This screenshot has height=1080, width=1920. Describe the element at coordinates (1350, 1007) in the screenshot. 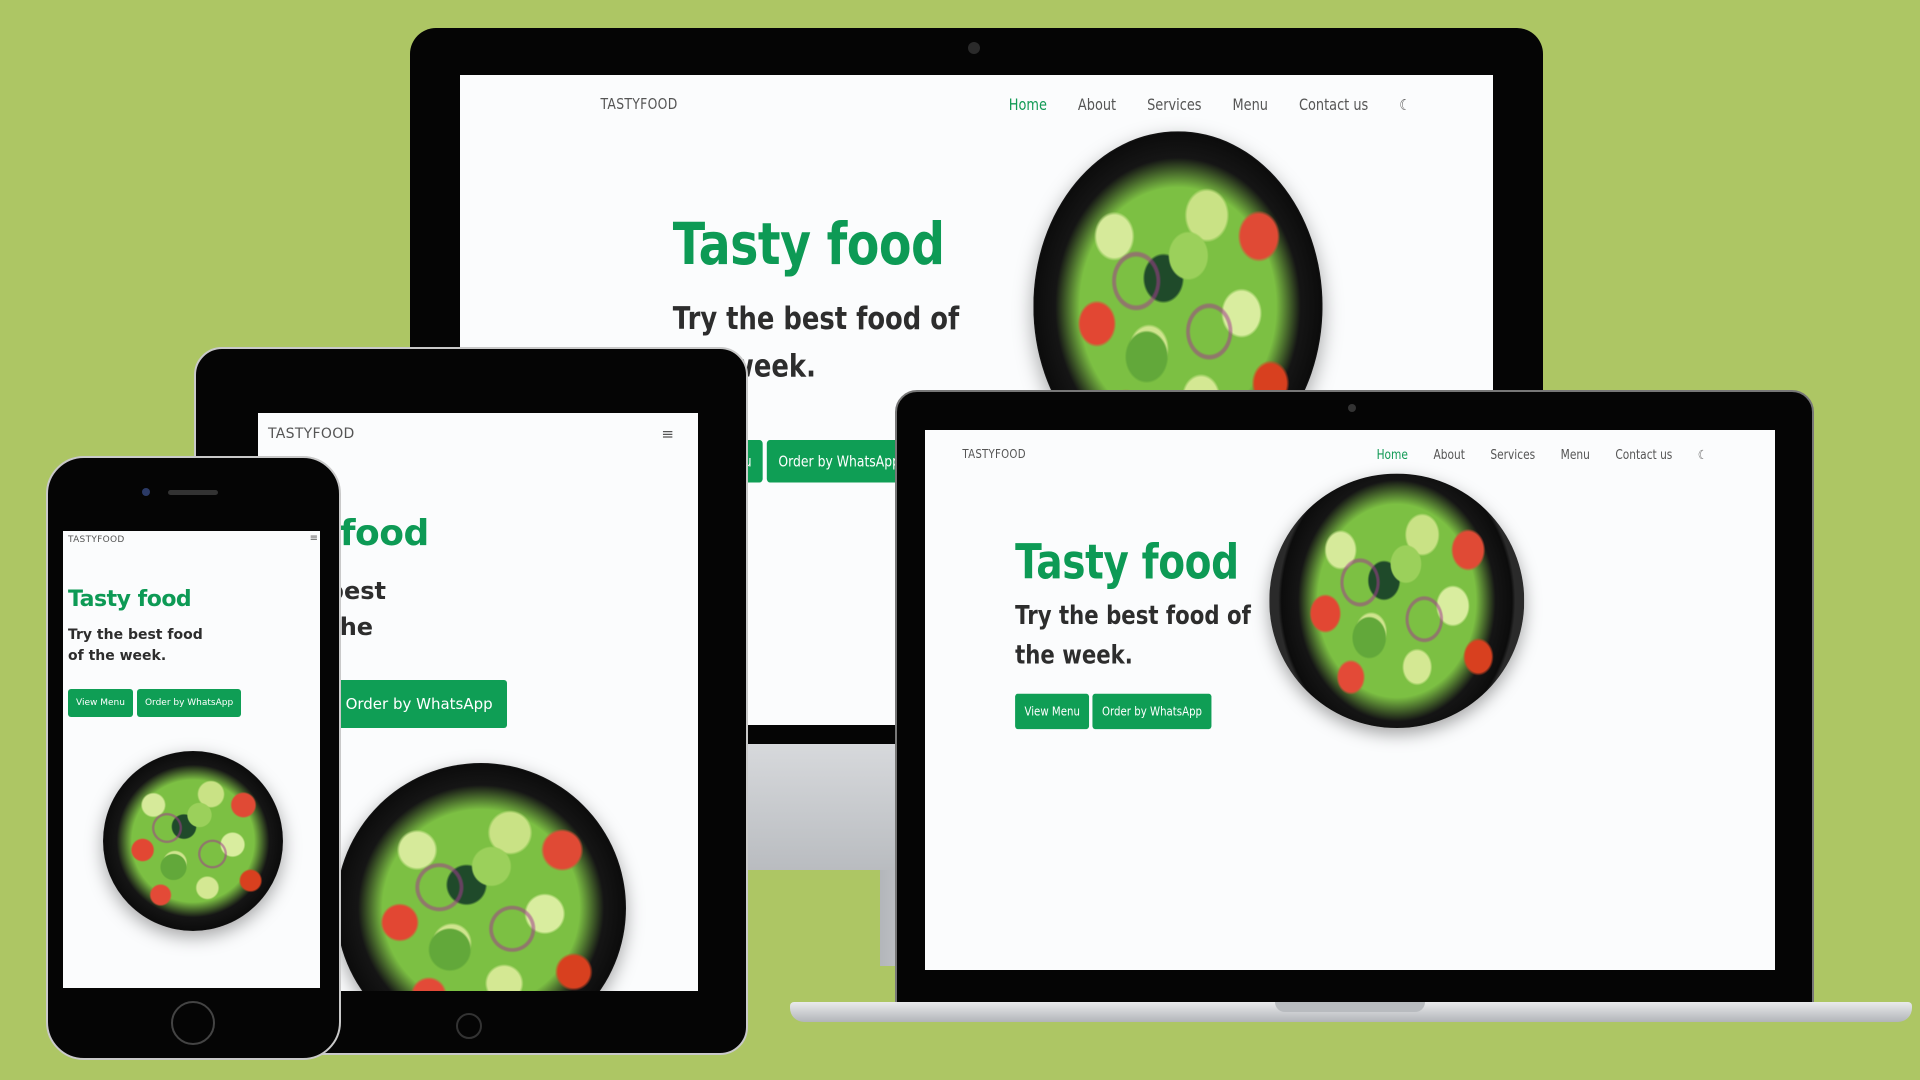

I see `laptop-notch` at that location.